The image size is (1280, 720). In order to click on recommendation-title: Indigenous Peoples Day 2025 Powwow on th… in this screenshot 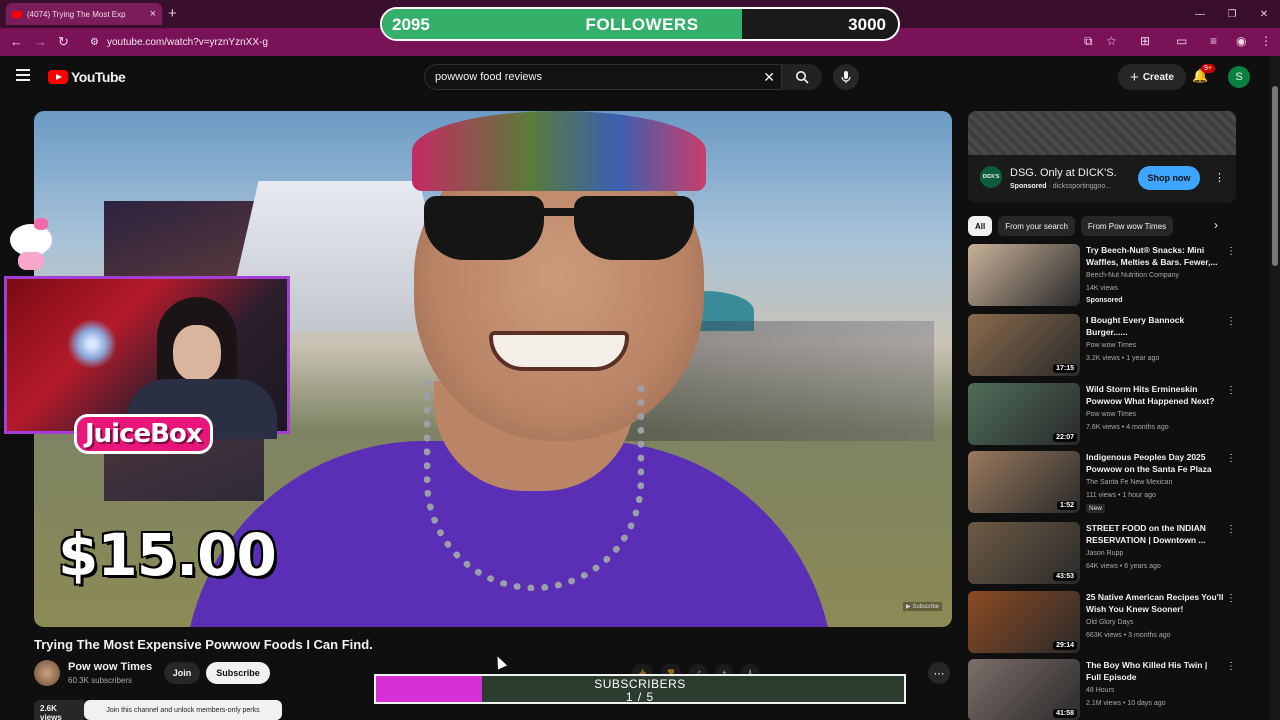, I will do `click(1155, 463)`.